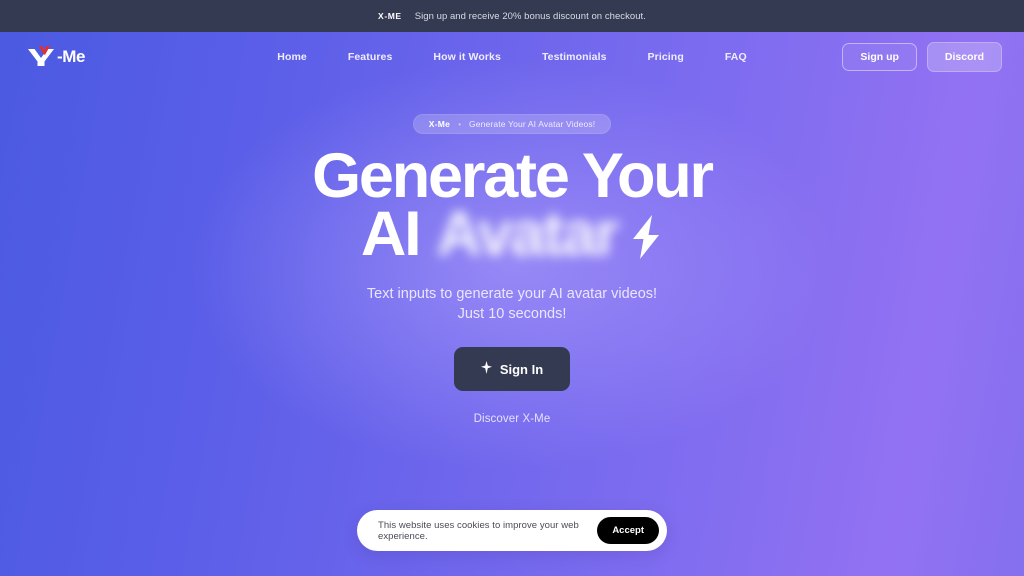 This screenshot has width=1024, height=576. I want to click on sparkle-icon, so click(486, 369).